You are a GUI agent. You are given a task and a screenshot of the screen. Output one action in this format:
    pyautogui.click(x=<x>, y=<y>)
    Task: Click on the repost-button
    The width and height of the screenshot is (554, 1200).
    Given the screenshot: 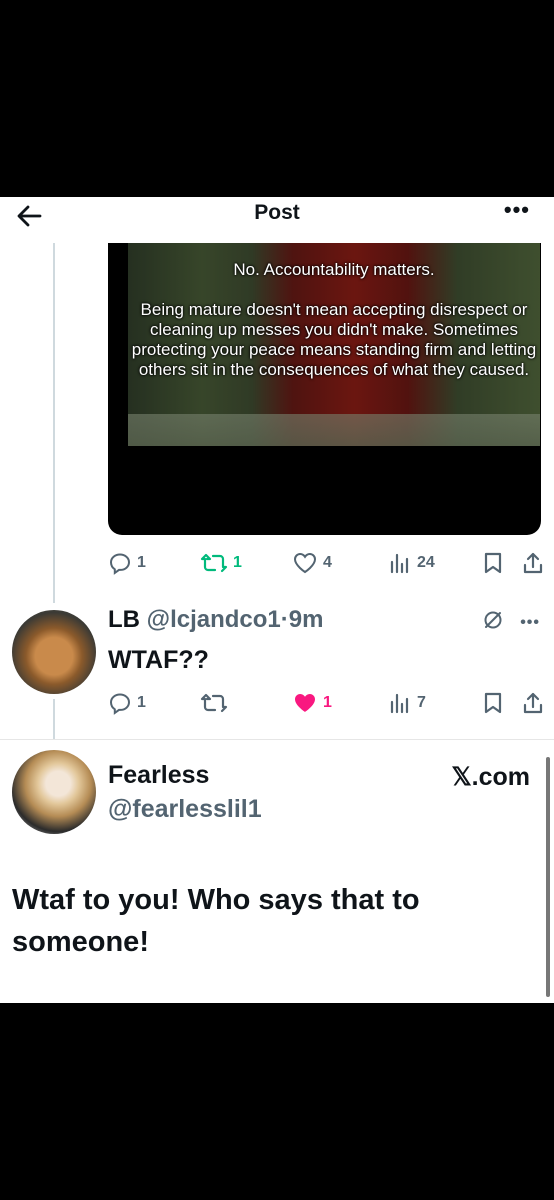 What is the action you would take?
    pyautogui.click(x=214, y=703)
    